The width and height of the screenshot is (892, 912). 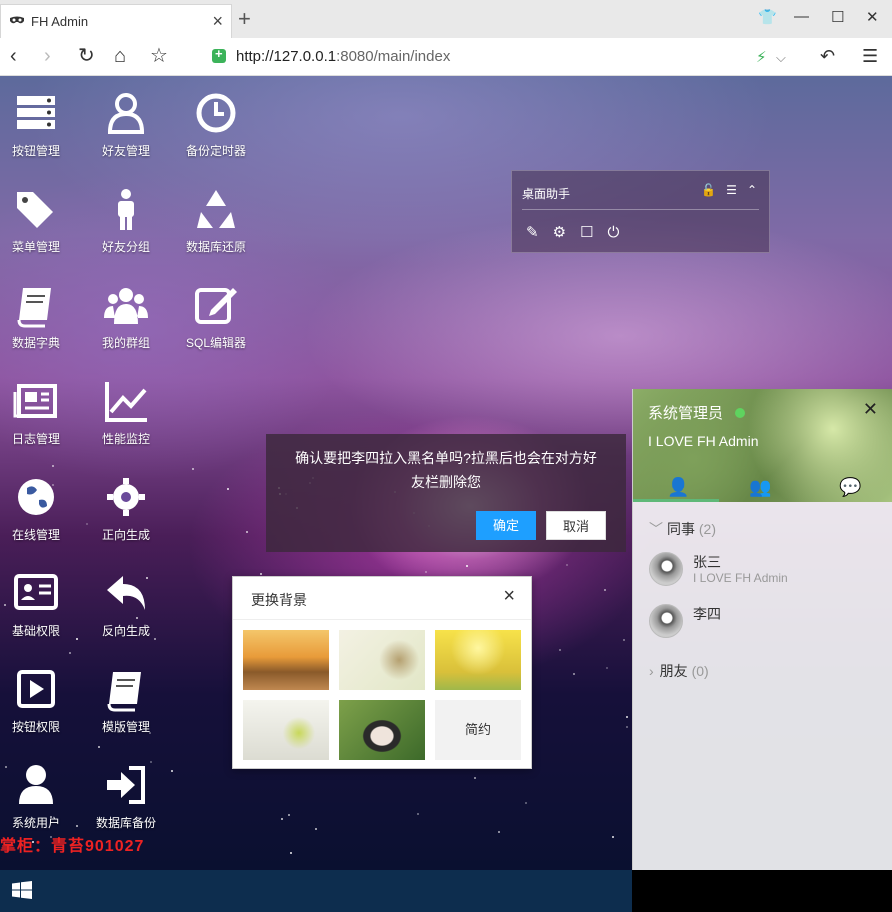 What do you see at coordinates (22, 890) in the screenshot?
I see `windows-start-icon` at bounding box center [22, 890].